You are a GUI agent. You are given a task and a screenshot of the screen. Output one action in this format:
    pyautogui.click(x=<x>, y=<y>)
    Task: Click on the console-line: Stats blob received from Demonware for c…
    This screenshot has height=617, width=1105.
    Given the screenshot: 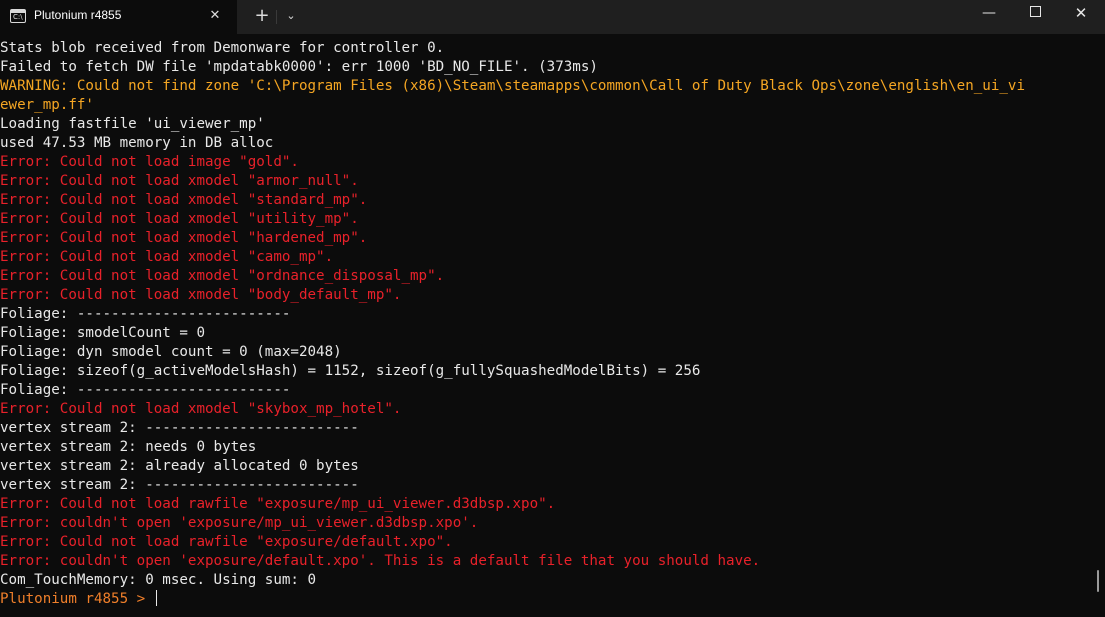 What is the action you would take?
    pyautogui.click(x=222, y=48)
    